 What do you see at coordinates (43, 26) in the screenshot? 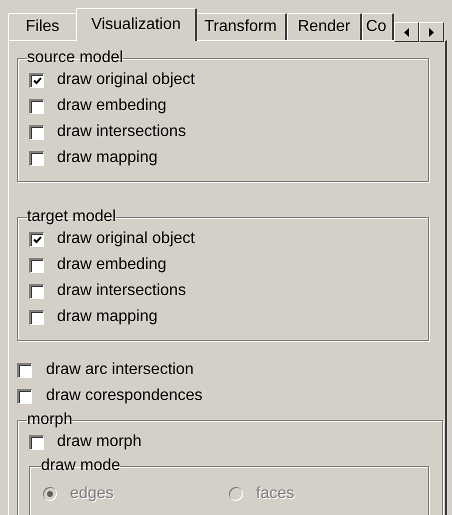
I see `tab: Files` at bounding box center [43, 26].